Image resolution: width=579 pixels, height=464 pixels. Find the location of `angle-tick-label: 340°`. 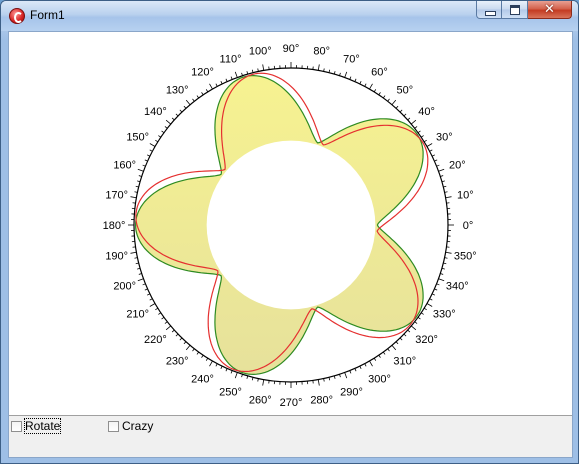

angle-tick-label: 340° is located at coordinates (457, 287).